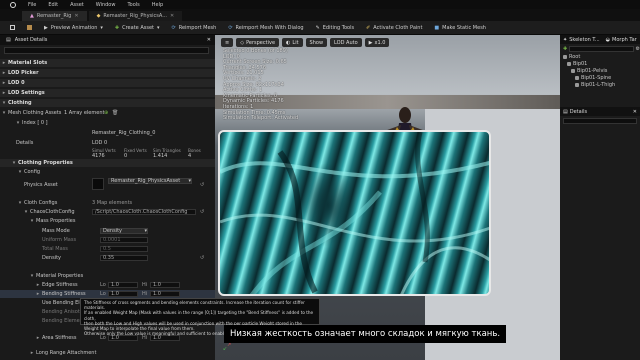 This screenshot has height=360, width=640. What do you see at coordinates (150, 181) in the screenshot?
I see `physics-asset-picker: Remaster_Rig_PhysicsAsset ▾` at bounding box center [150, 181].